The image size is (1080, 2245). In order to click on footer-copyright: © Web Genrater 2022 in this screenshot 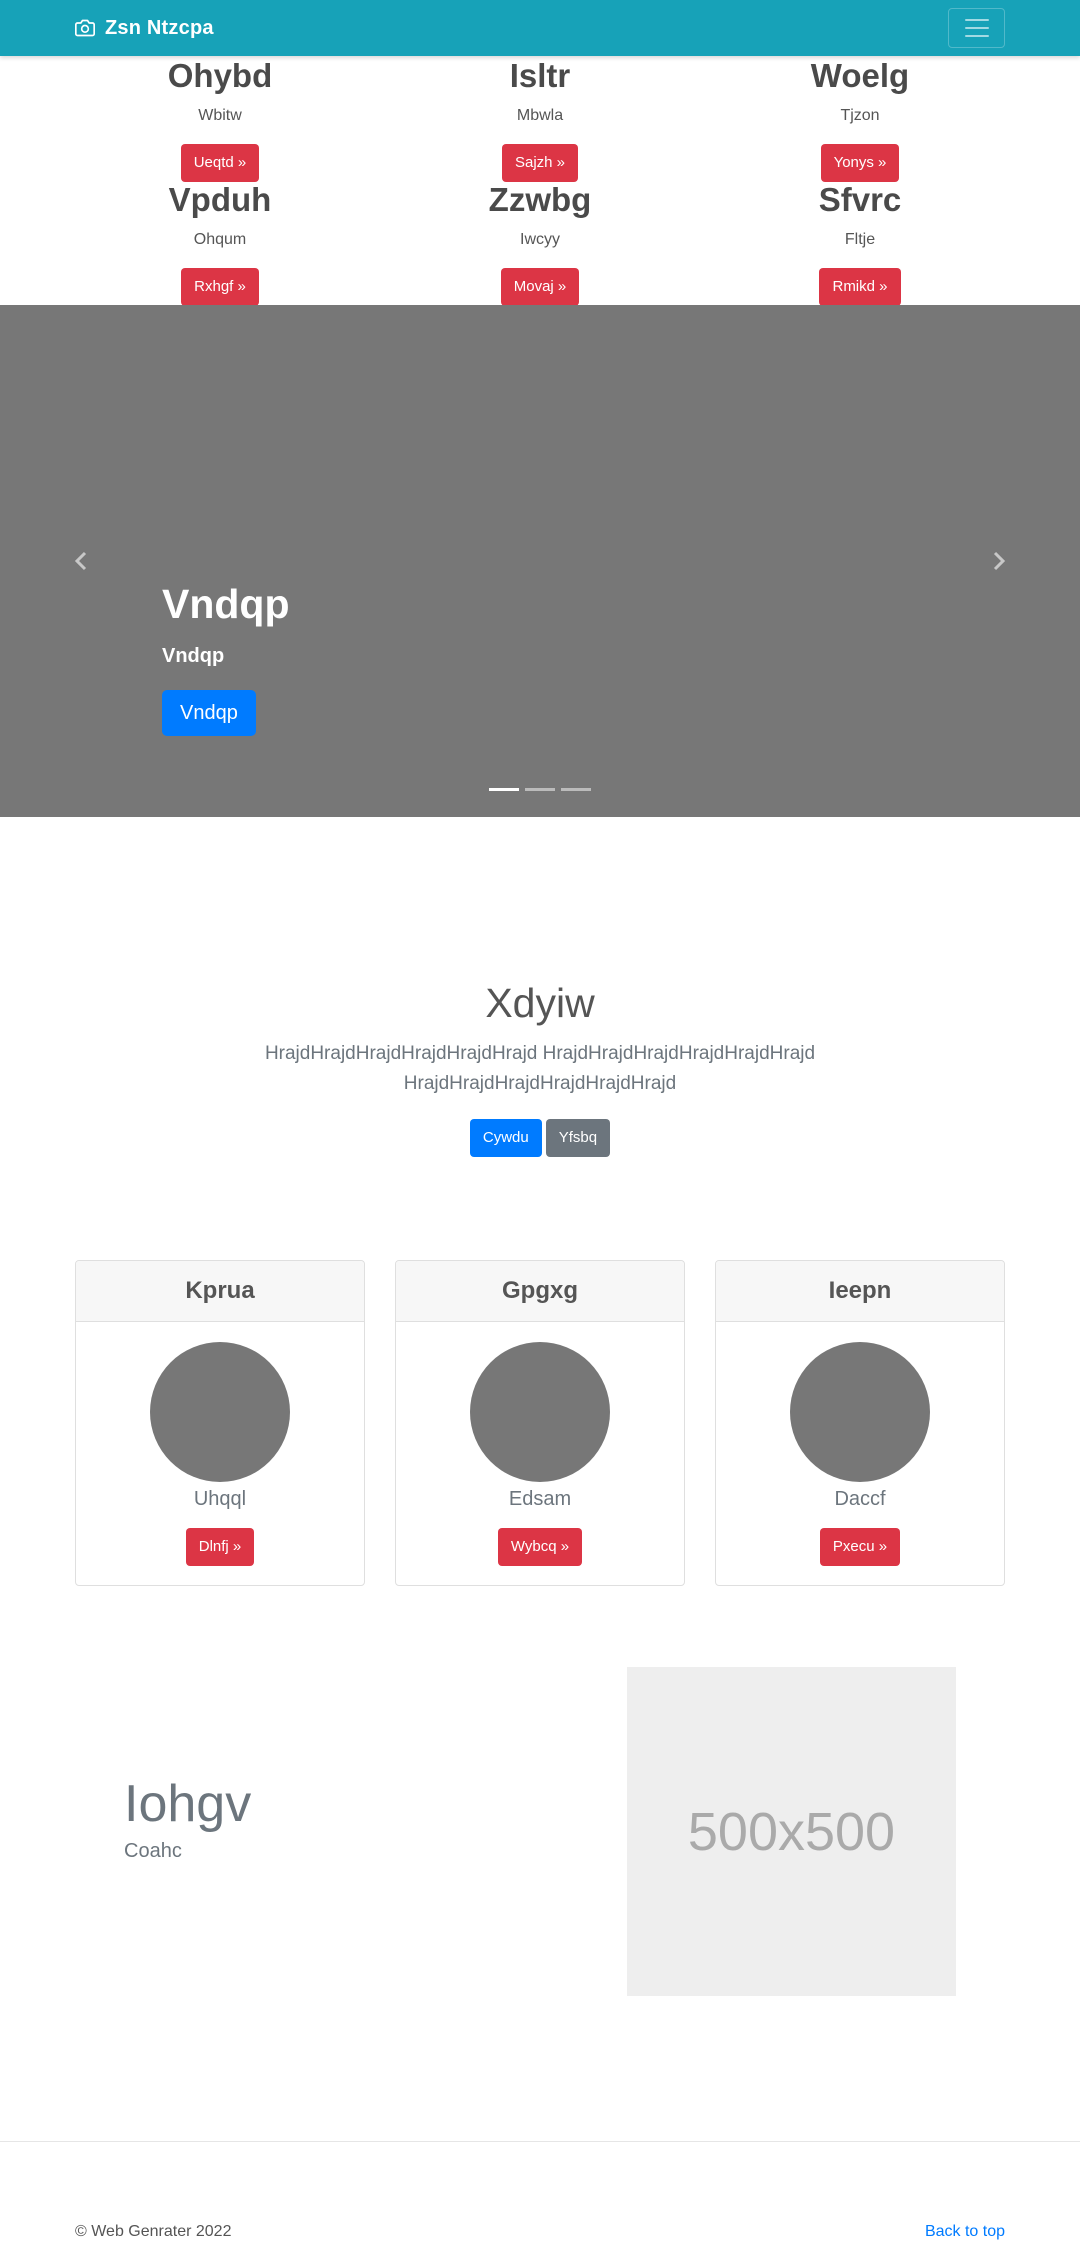, I will do `click(153, 2231)`.